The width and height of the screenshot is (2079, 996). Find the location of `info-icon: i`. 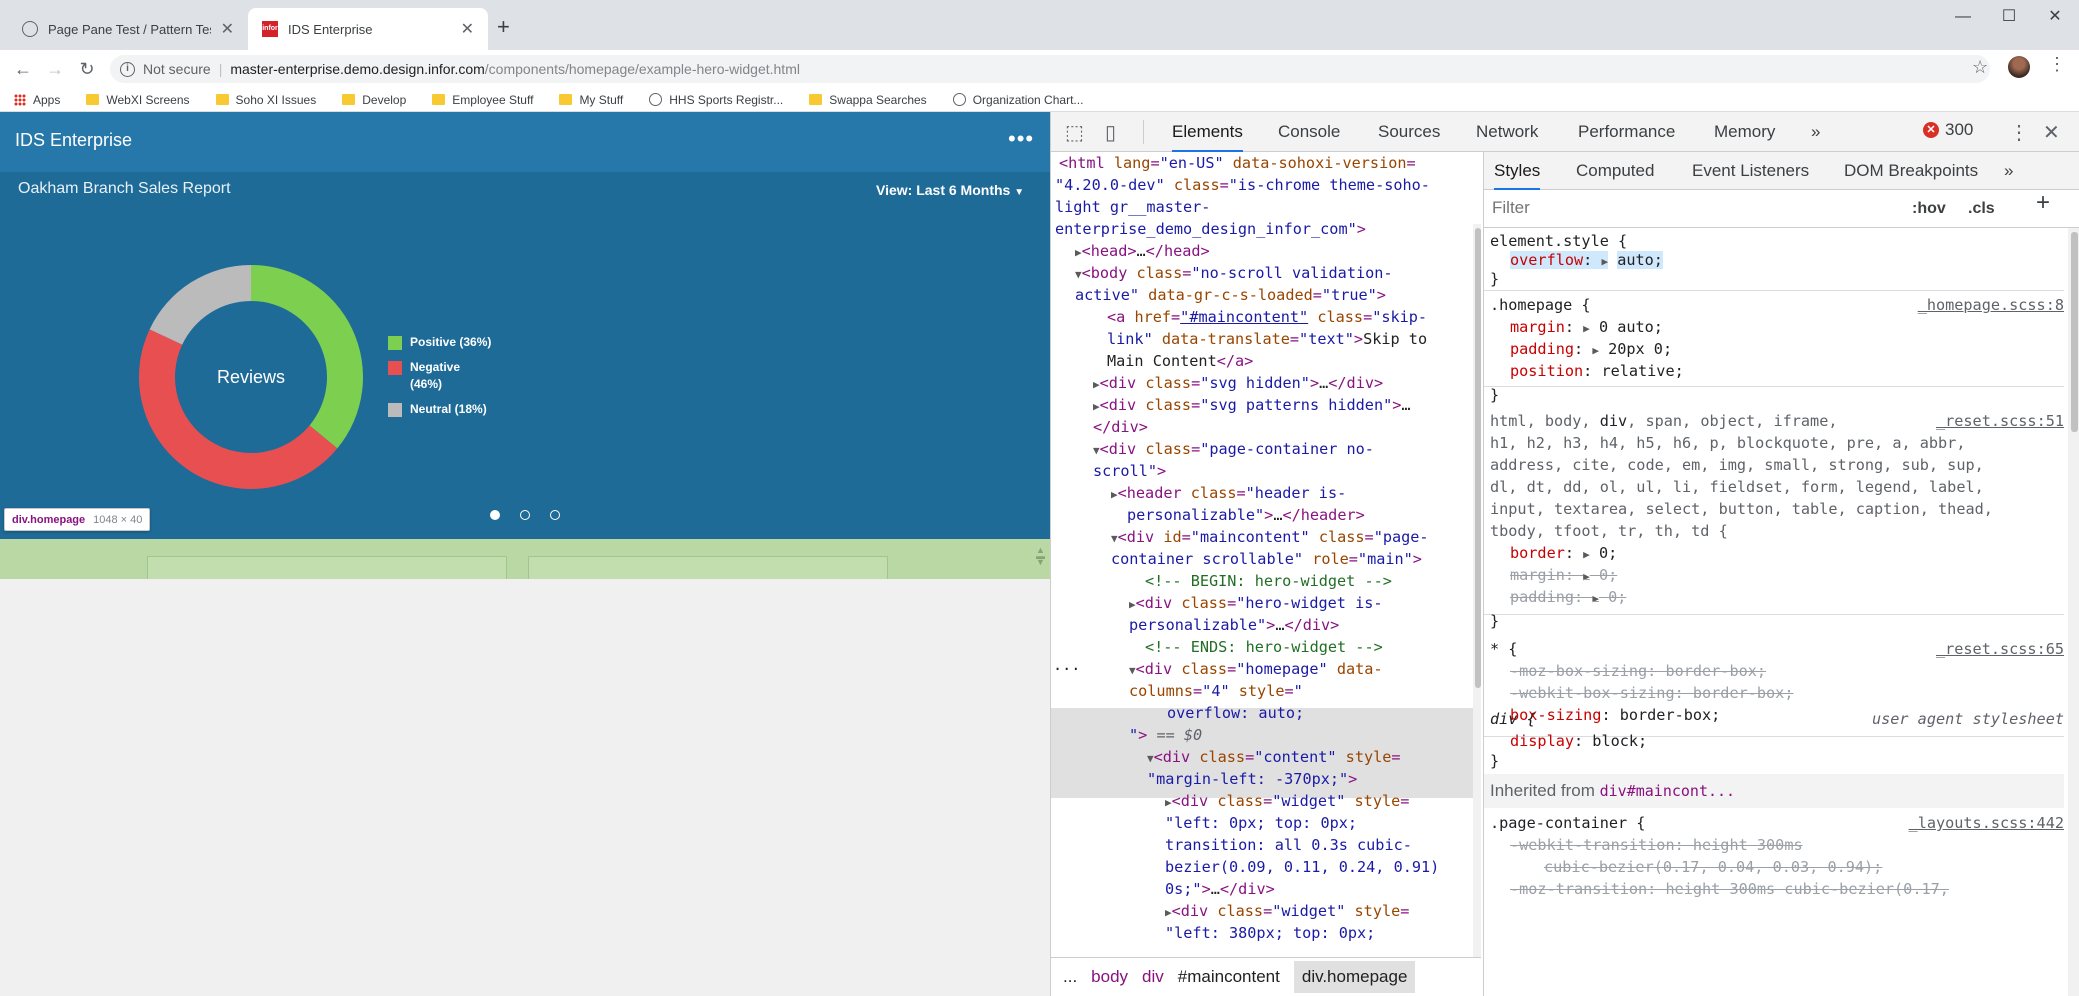

info-icon: i is located at coordinates (127, 69).